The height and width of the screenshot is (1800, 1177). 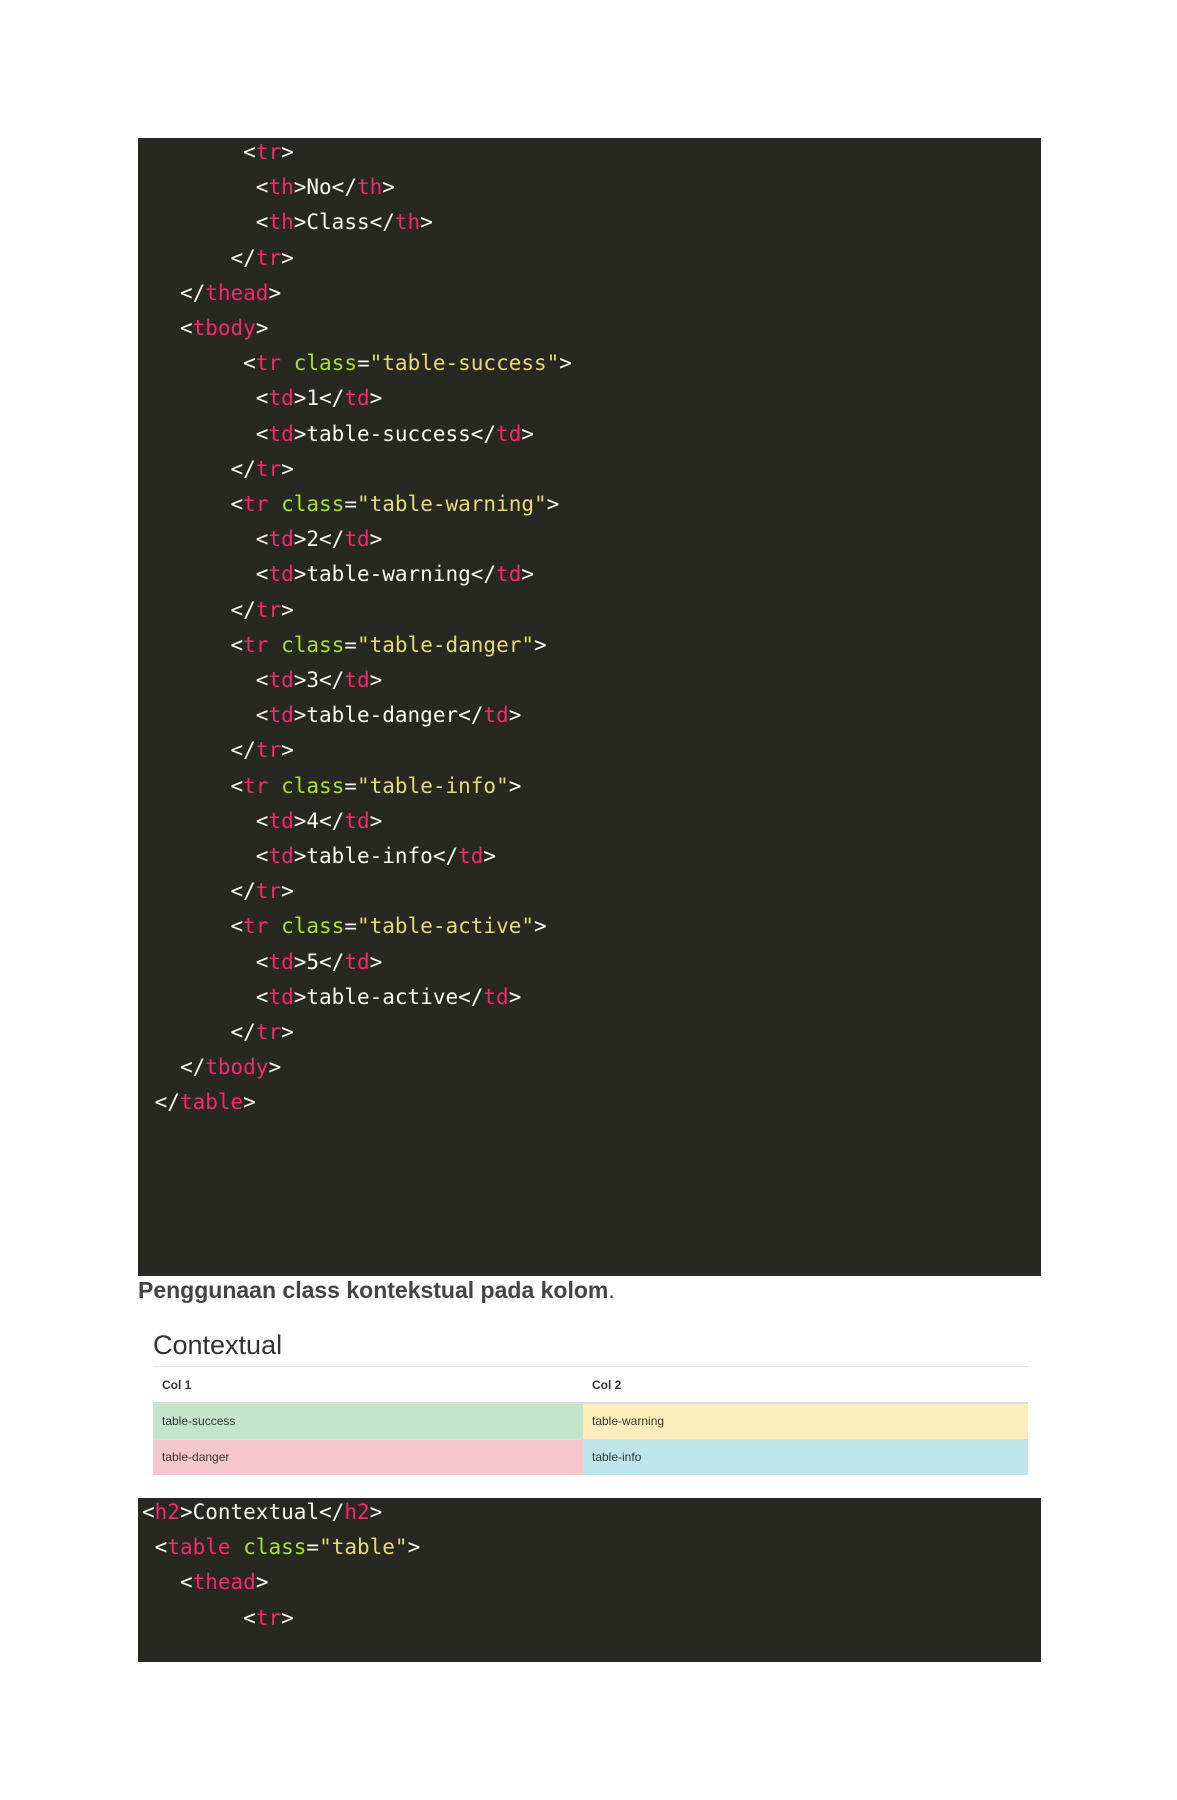 What do you see at coordinates (805, 1420) in the screenshot?
I see `table-cell: table-warning` at bounding box center [805, 1420].